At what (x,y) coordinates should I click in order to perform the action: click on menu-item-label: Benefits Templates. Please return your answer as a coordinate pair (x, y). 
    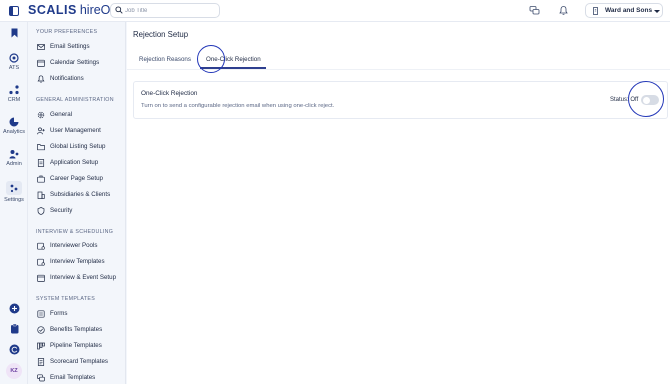
    Looking at the image, I should click on (76, 329).